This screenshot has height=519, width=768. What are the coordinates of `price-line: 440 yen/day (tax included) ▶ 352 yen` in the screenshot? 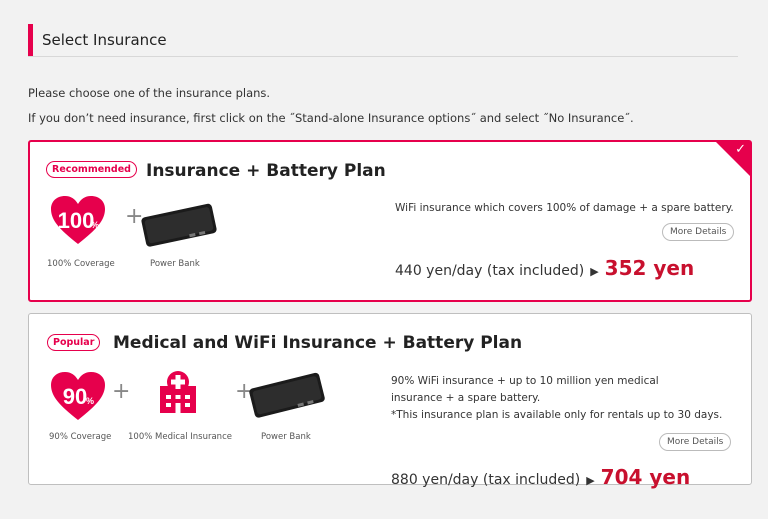 It's located at (544, 268).